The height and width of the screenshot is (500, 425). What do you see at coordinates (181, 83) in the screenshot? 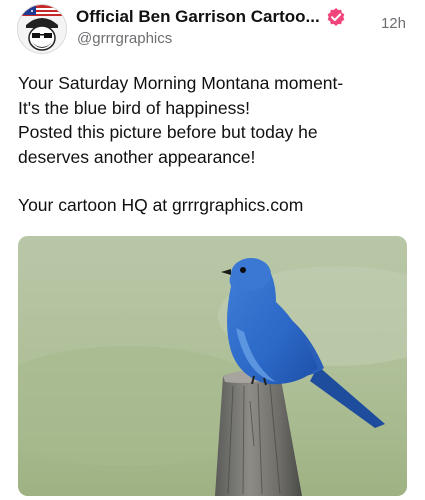
I see `post-text-line: Your Saturday Morning Montana moment-` at bounding box center [181, 83].